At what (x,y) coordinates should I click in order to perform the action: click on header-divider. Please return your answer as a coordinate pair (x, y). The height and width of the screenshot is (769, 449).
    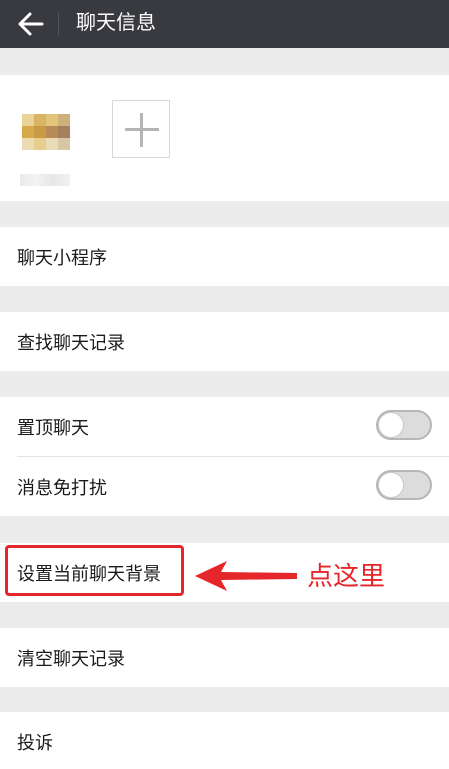
    Looking at the image, I should click on (58, 24).